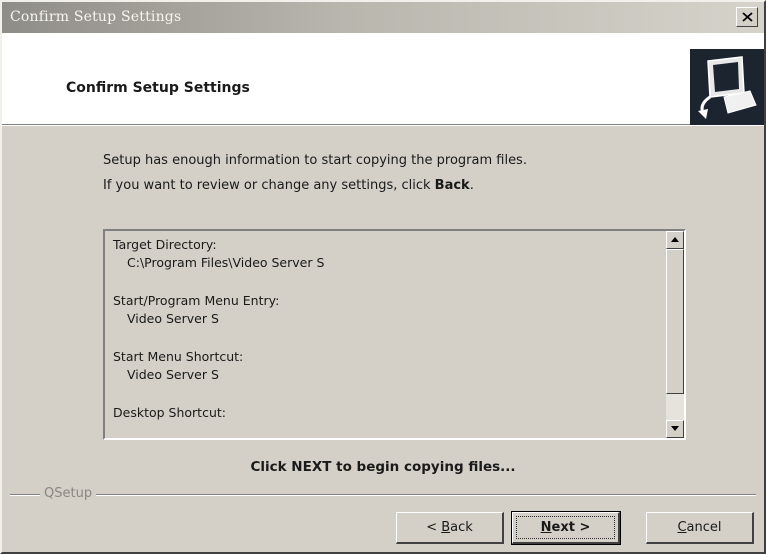  What do you see at coordinates (196, 300) in the screenshot?
I see `setting-label: Start/Program Menu Entry:` at bounding box center [196, 300].